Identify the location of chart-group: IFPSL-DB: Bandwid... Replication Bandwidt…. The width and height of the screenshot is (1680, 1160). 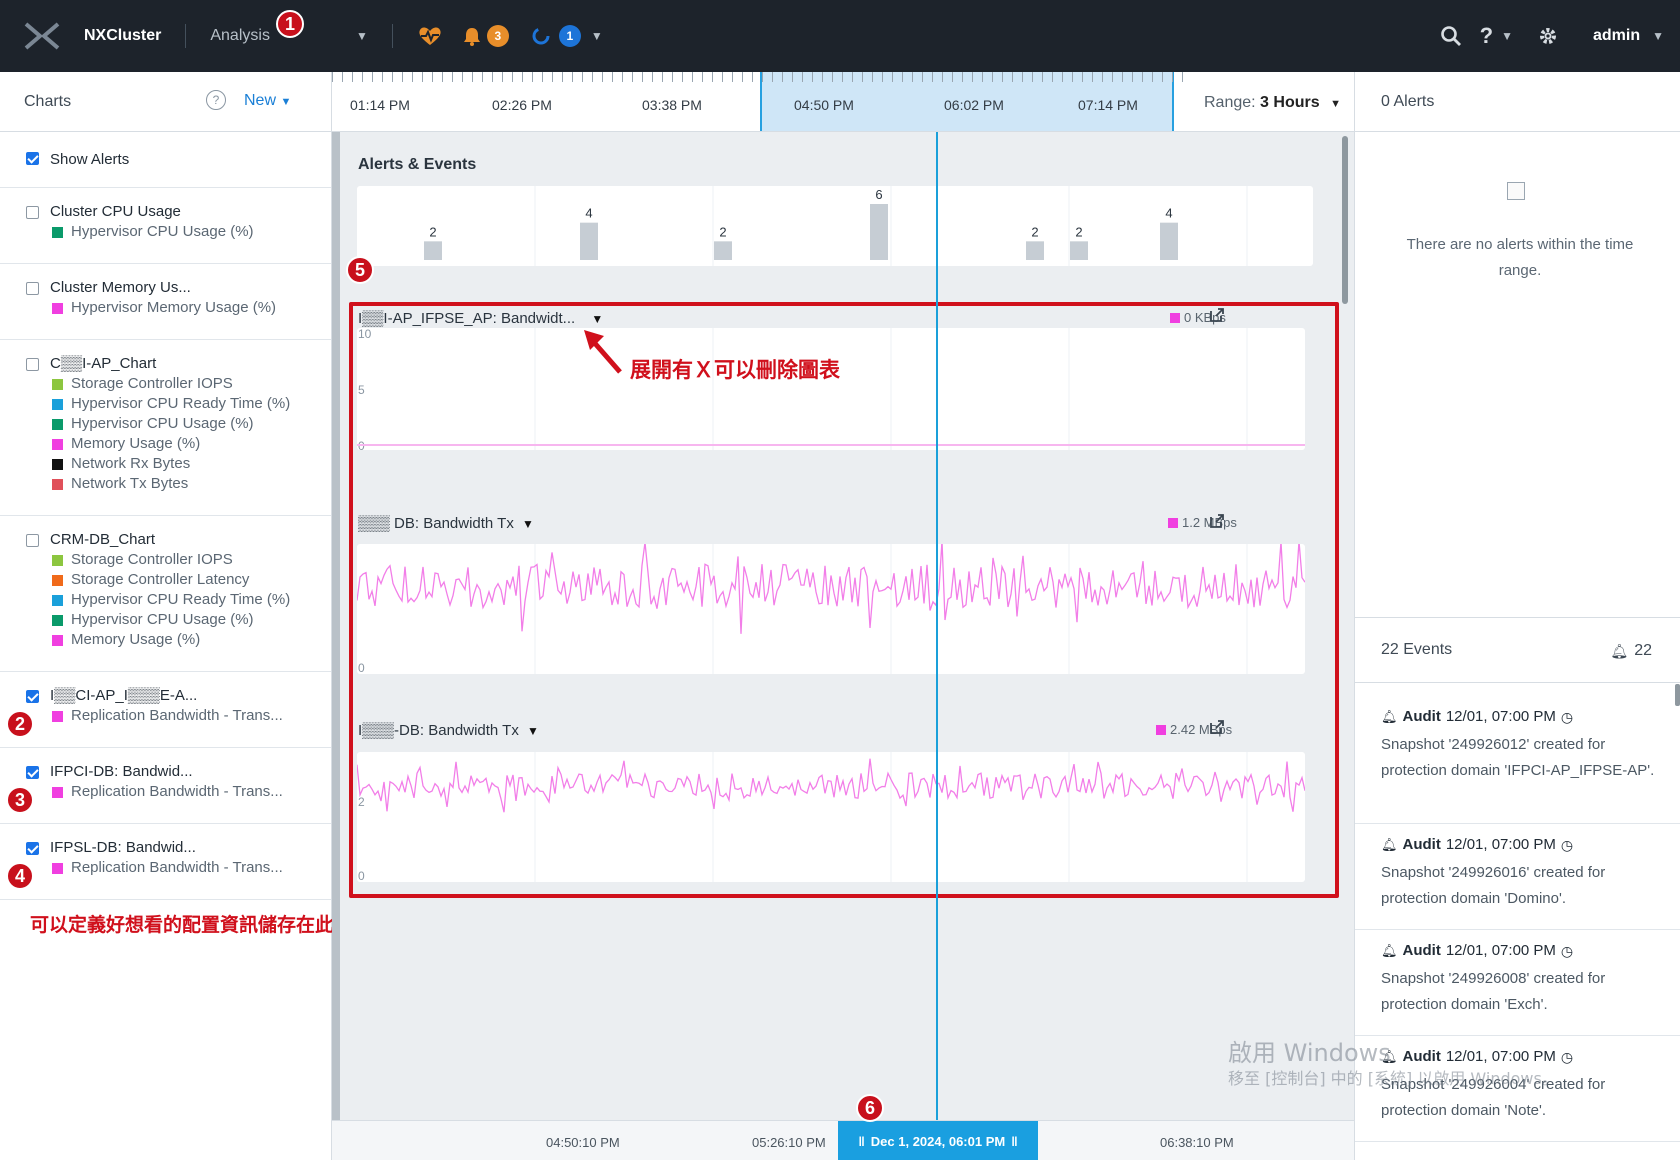
(165, 862).